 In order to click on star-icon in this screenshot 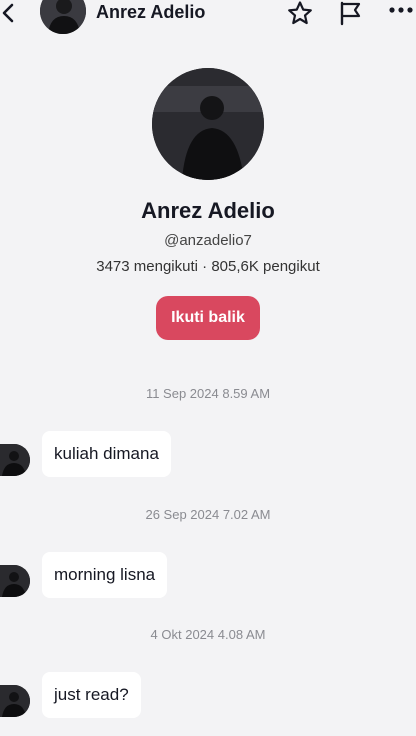, I will do `click(300, 13)`.